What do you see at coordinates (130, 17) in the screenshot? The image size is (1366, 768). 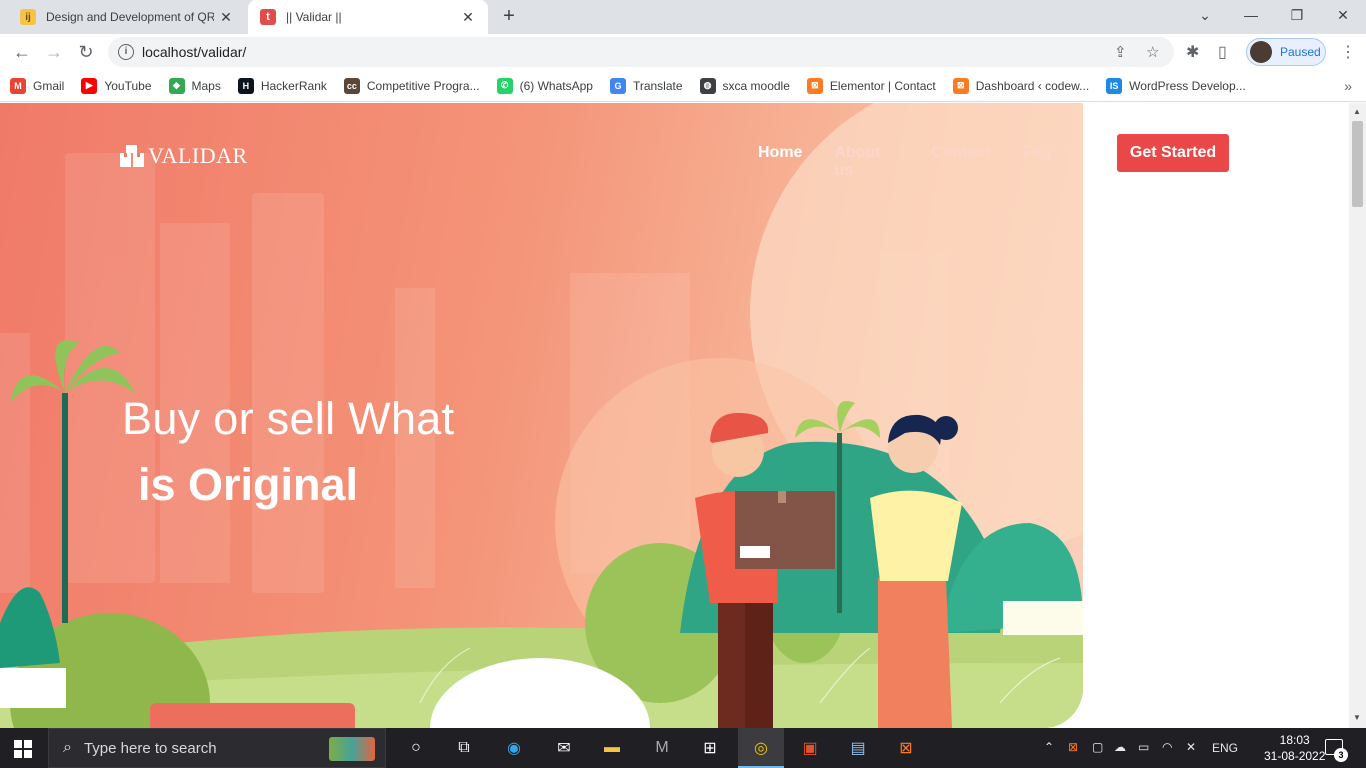 I see `tab-title: Design and Development of QR C` at bounding box center [130, 17].